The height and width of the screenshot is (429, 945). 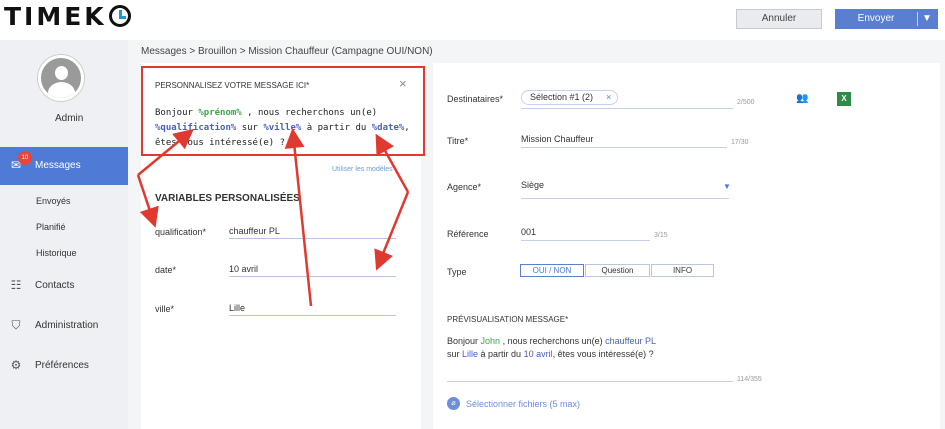 What do you see at coordinates (392, 231) in the screenshot?
I see `arrow-date` at bounding box center [392, 231].